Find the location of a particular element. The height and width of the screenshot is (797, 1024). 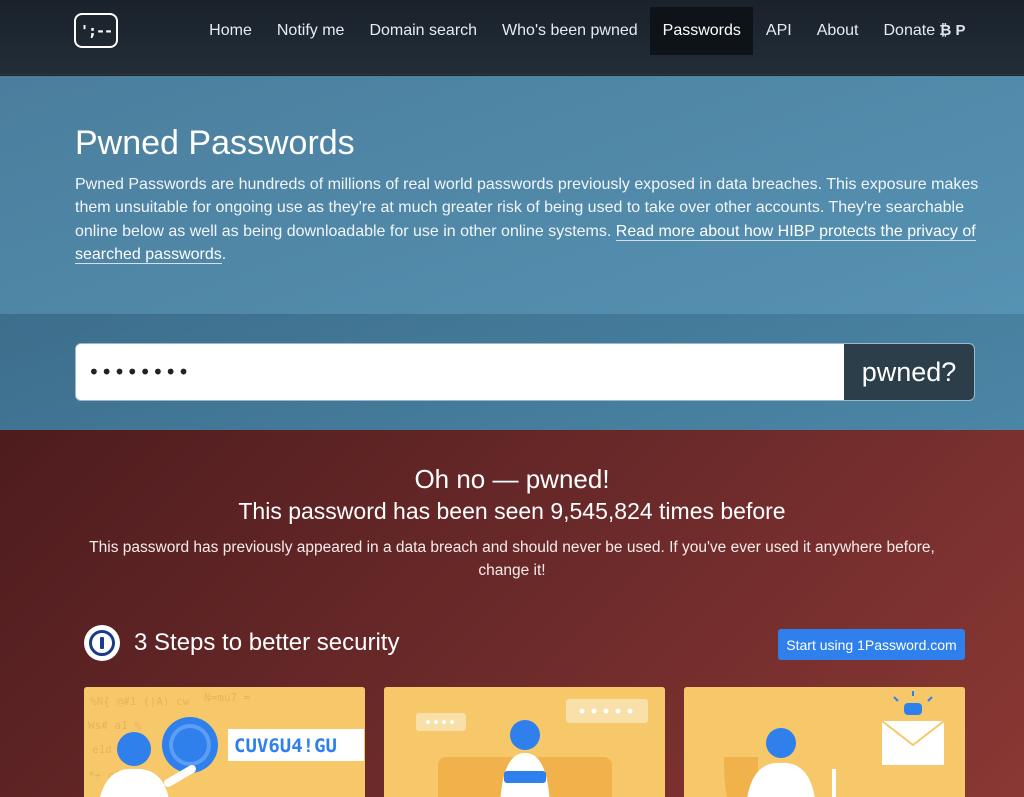

pwned-button: pwned? is located at coordinates (909, 372).